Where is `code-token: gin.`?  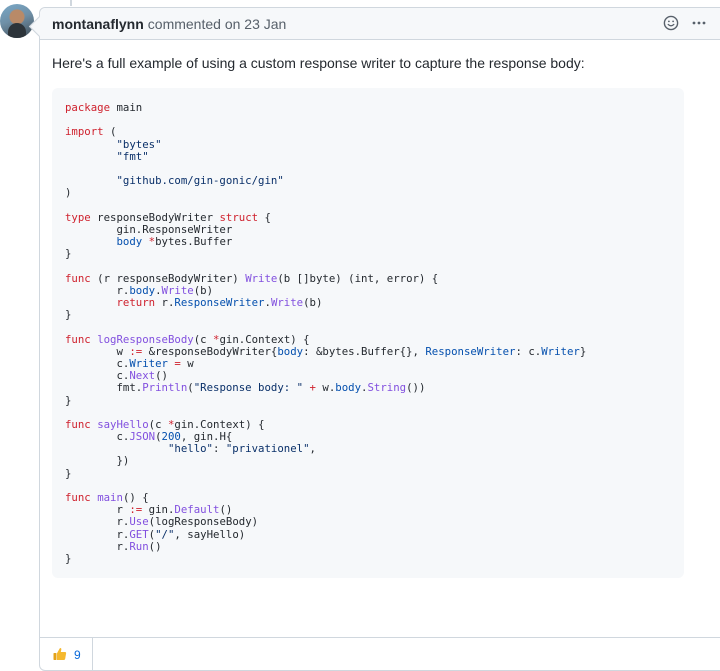
code-token: gin. is located at coordinates (158, 510).